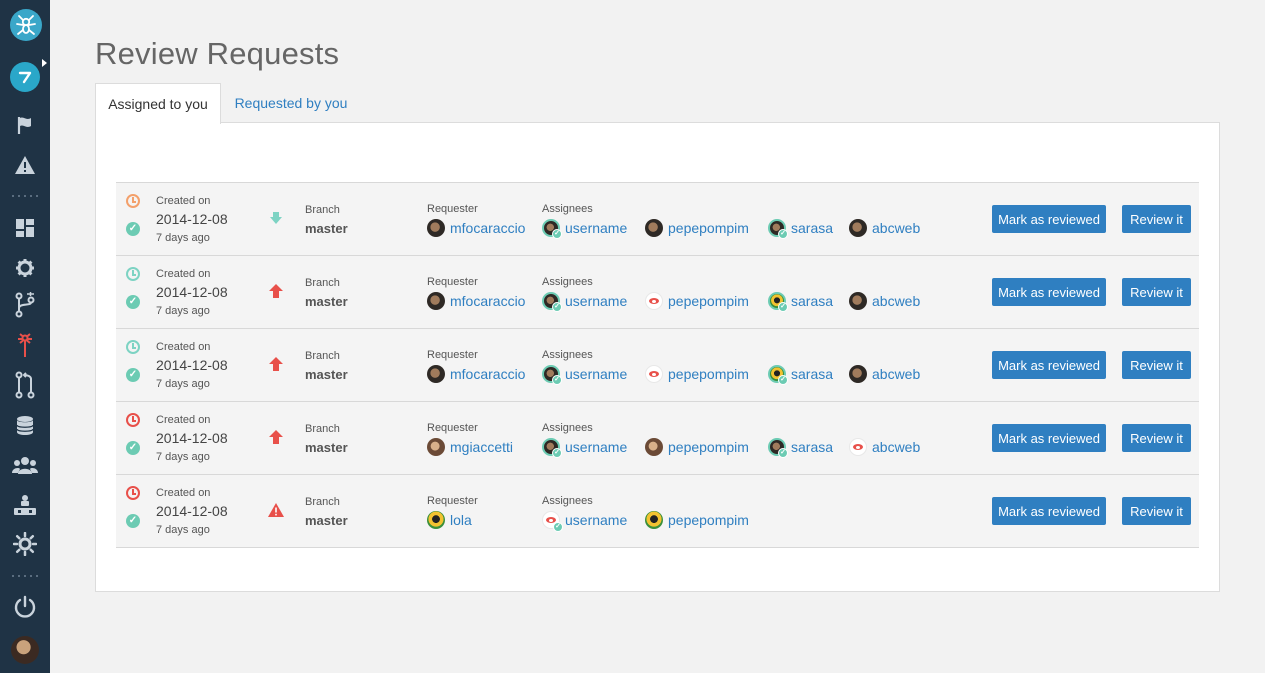 The image size is (1265, 673). I want to click on requester: lola, so click(449, 520).